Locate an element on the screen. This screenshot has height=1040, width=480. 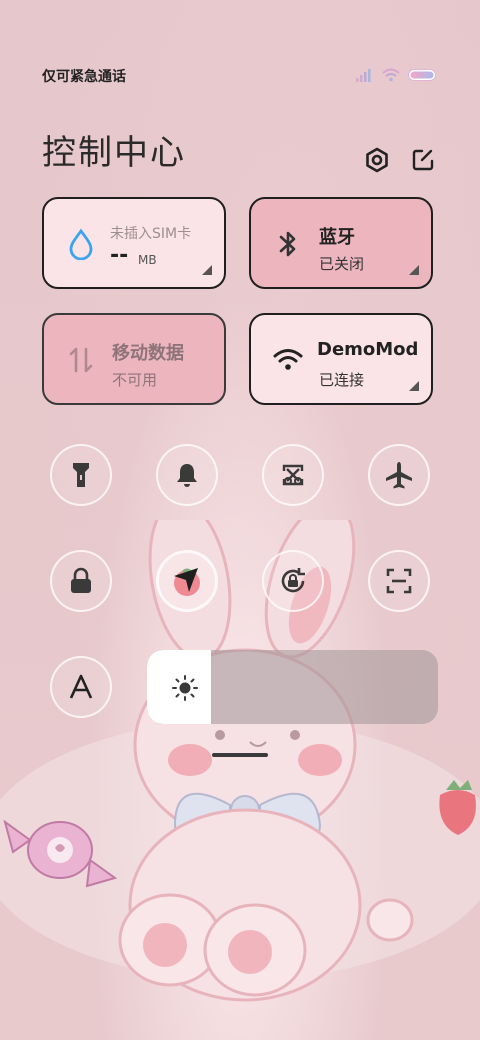
rotation-lock-toggle is located at coordinates (293, 581).